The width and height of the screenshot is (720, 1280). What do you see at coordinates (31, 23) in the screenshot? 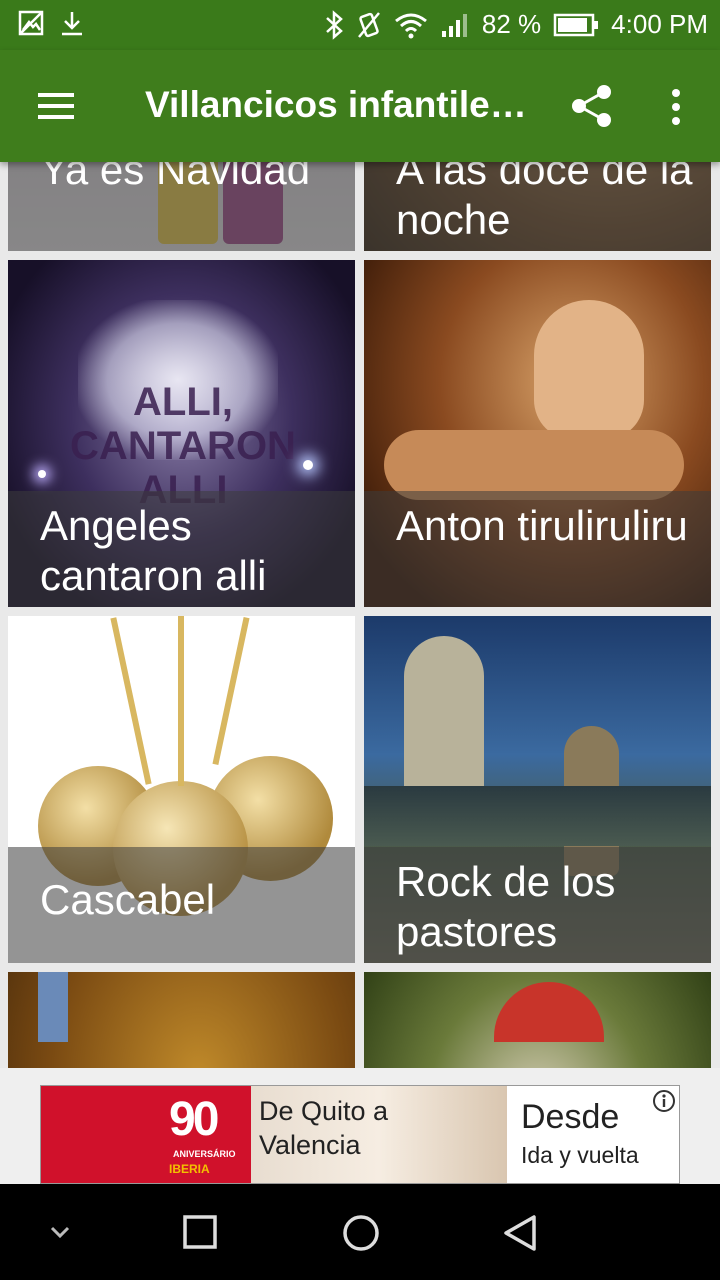
I see `image-icon` at bounding box center [31, 23].